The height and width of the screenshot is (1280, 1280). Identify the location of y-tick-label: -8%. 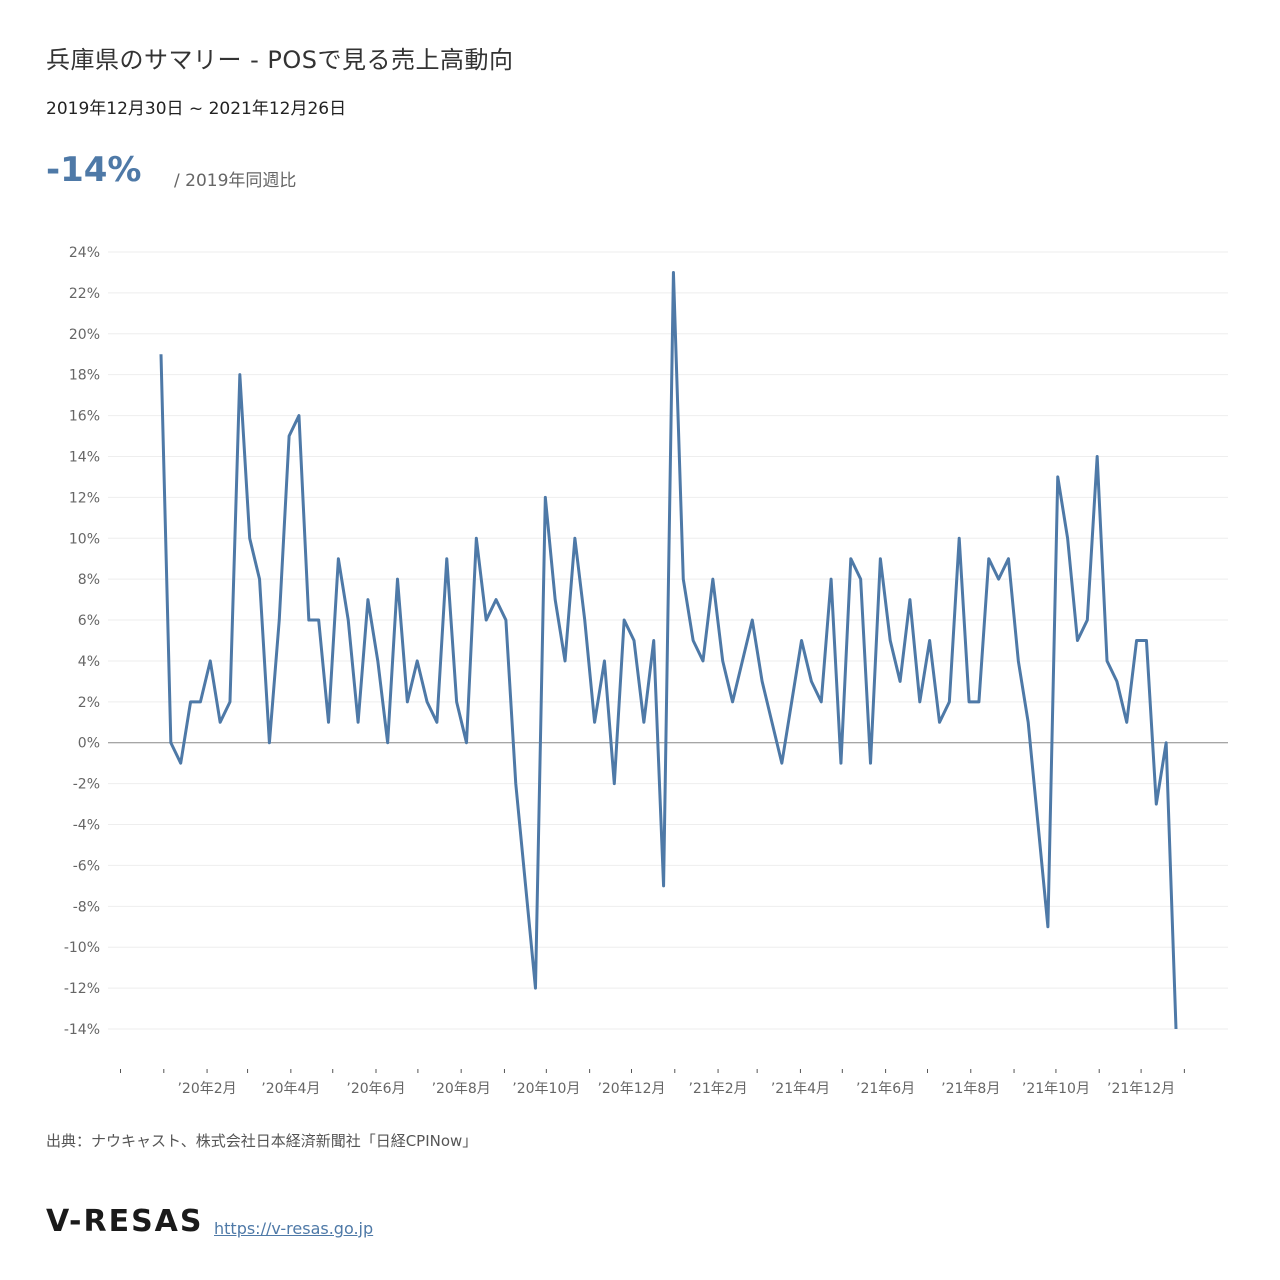
(86, 907).